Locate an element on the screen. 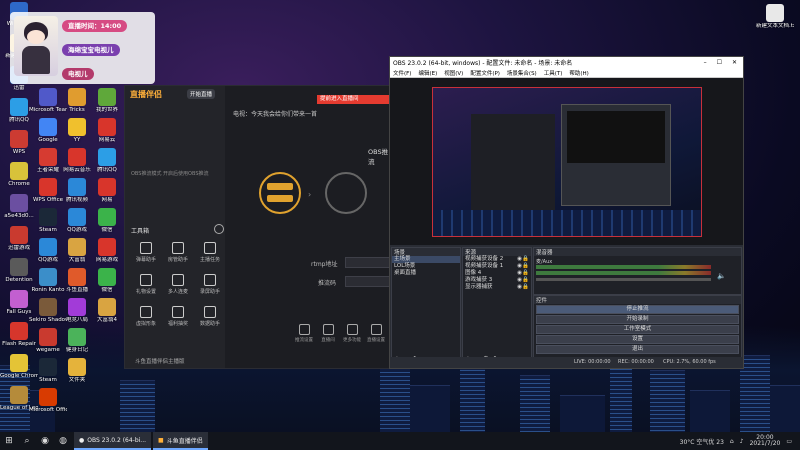 The height and width of the screenshot is (450, 800). tool-label: 房管助手 is located at coordinates (177, 260).